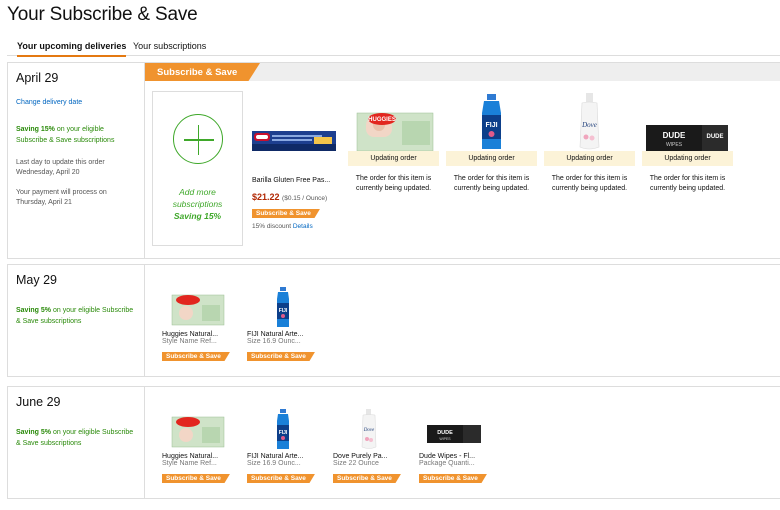 This screenshot has height=510, width=780. What do you see at coordinates (197, 139) in the screenshot?
I see `plus-icon` at bounding box center [197, 139].